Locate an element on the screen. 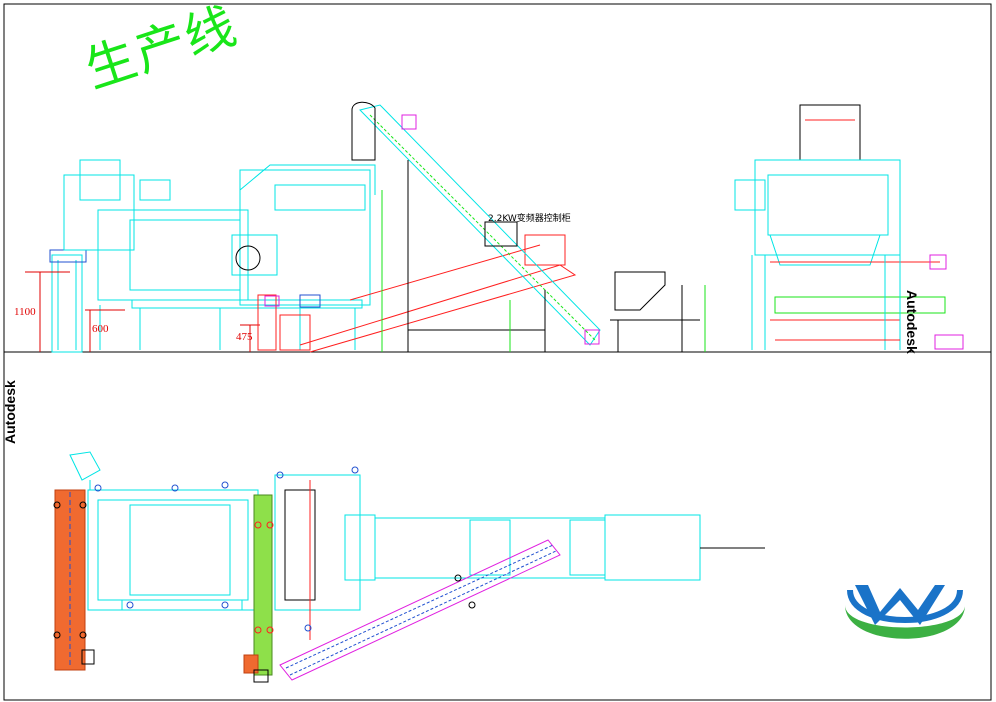 This screenshot has width=996, height=702. inclined-conveyor is located at coordinates (476, 226).